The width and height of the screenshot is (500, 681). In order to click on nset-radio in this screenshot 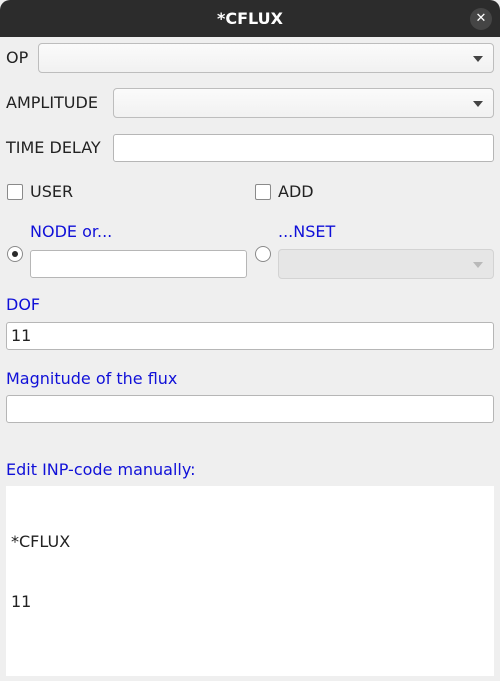, I will do `click(263, 254)`.